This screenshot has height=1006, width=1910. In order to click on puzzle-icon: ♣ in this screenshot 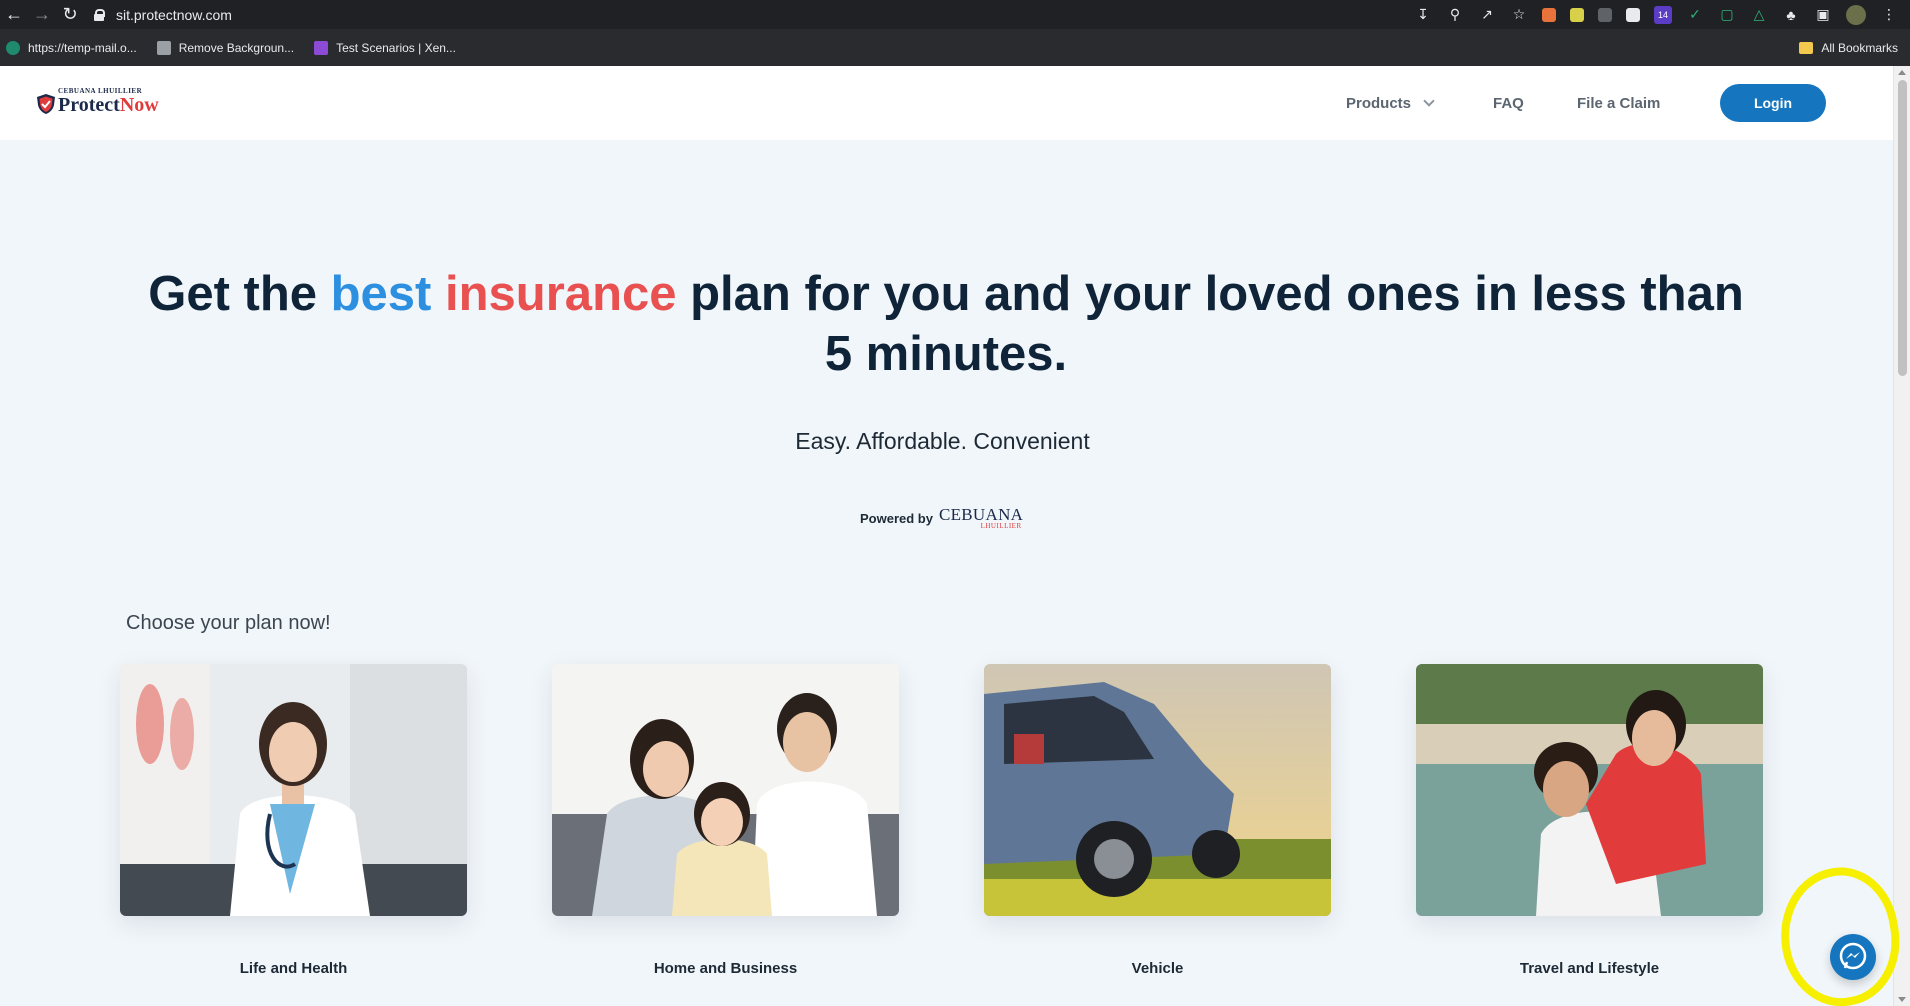, I will do `click(1791, 15)`.